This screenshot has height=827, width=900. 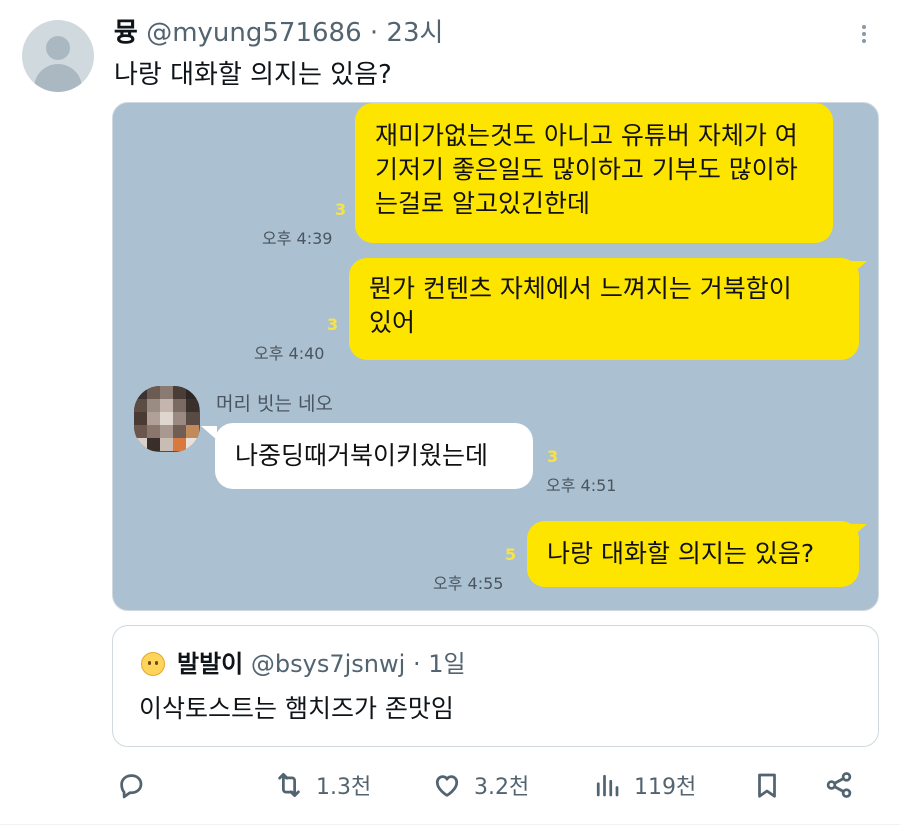 What do you see at coordinates (126, 33) in the screenshot?
I see `author-name: 뮹` at bounding box center [126, 33].